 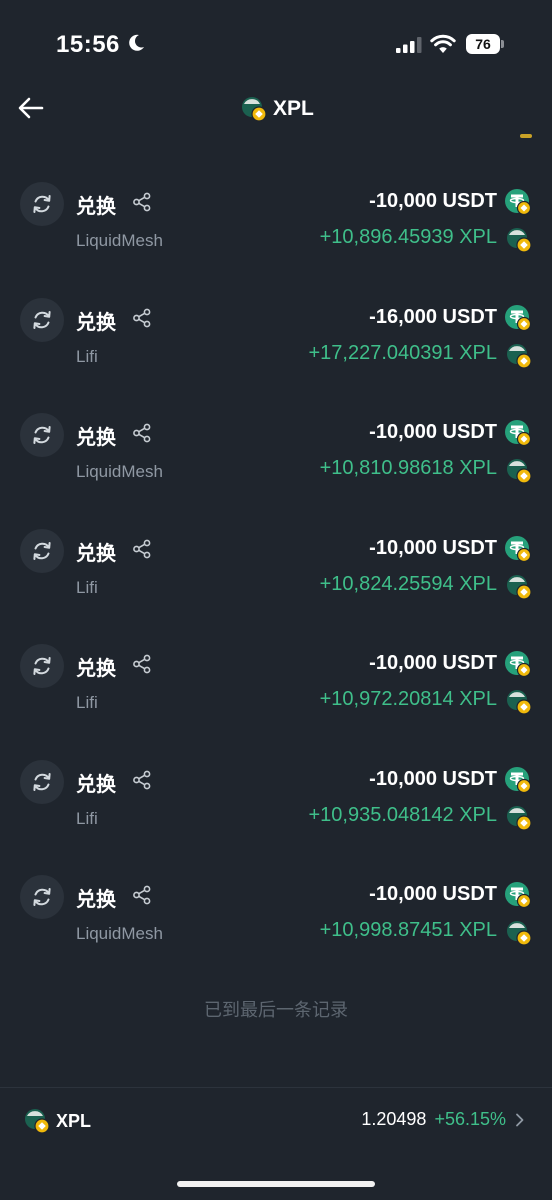 I want to click on amount-in: +10,896.45939 XPL, so click(x=408, y=237).